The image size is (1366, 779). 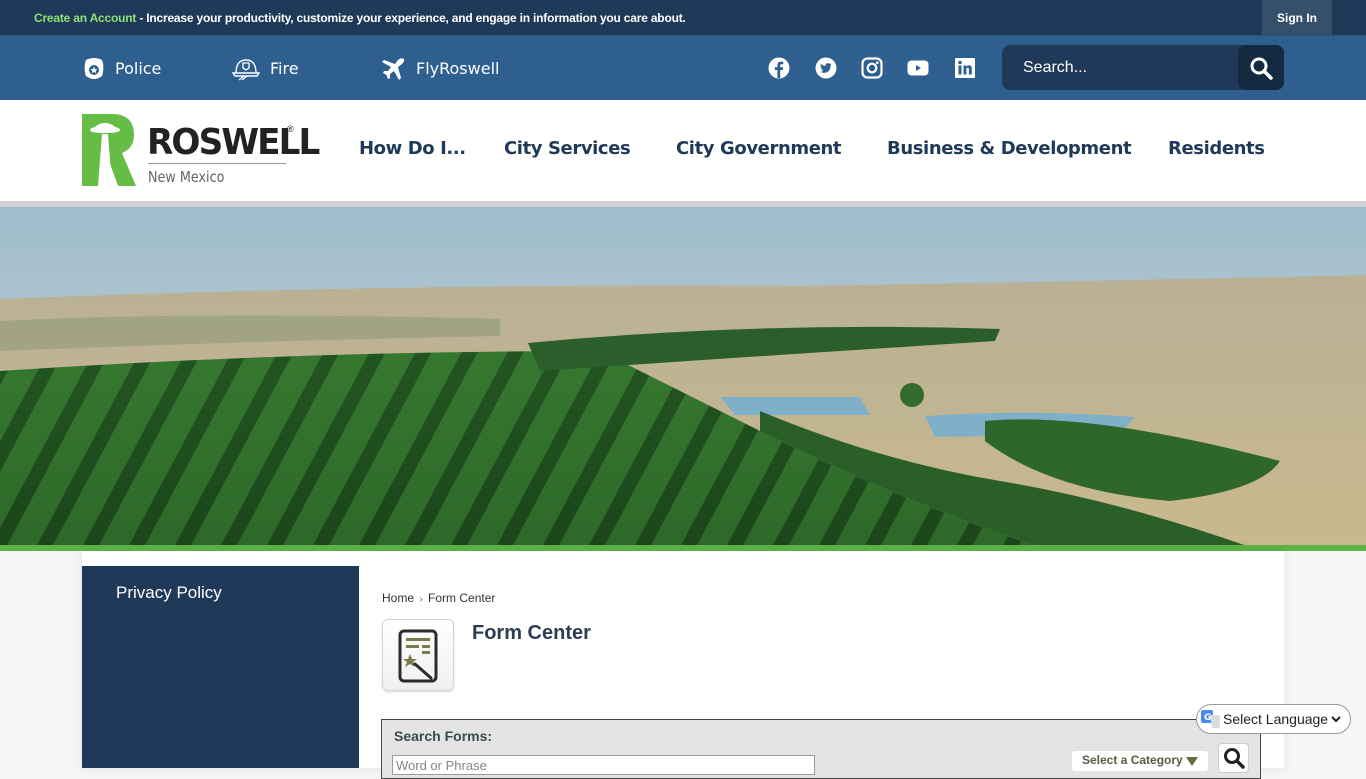 I want to click on google-translate-icon: G, so click(x=1210, y=719).